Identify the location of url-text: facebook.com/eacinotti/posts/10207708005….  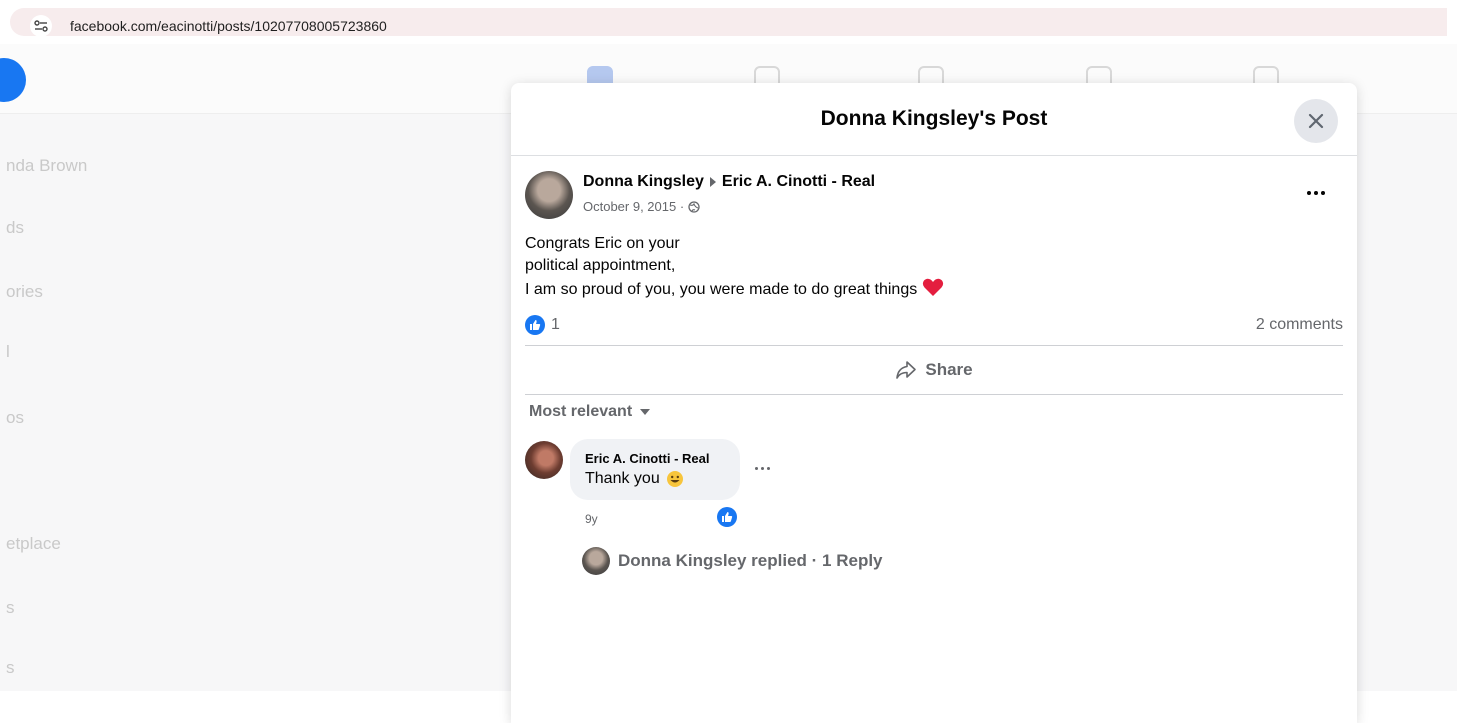
(228, 26).